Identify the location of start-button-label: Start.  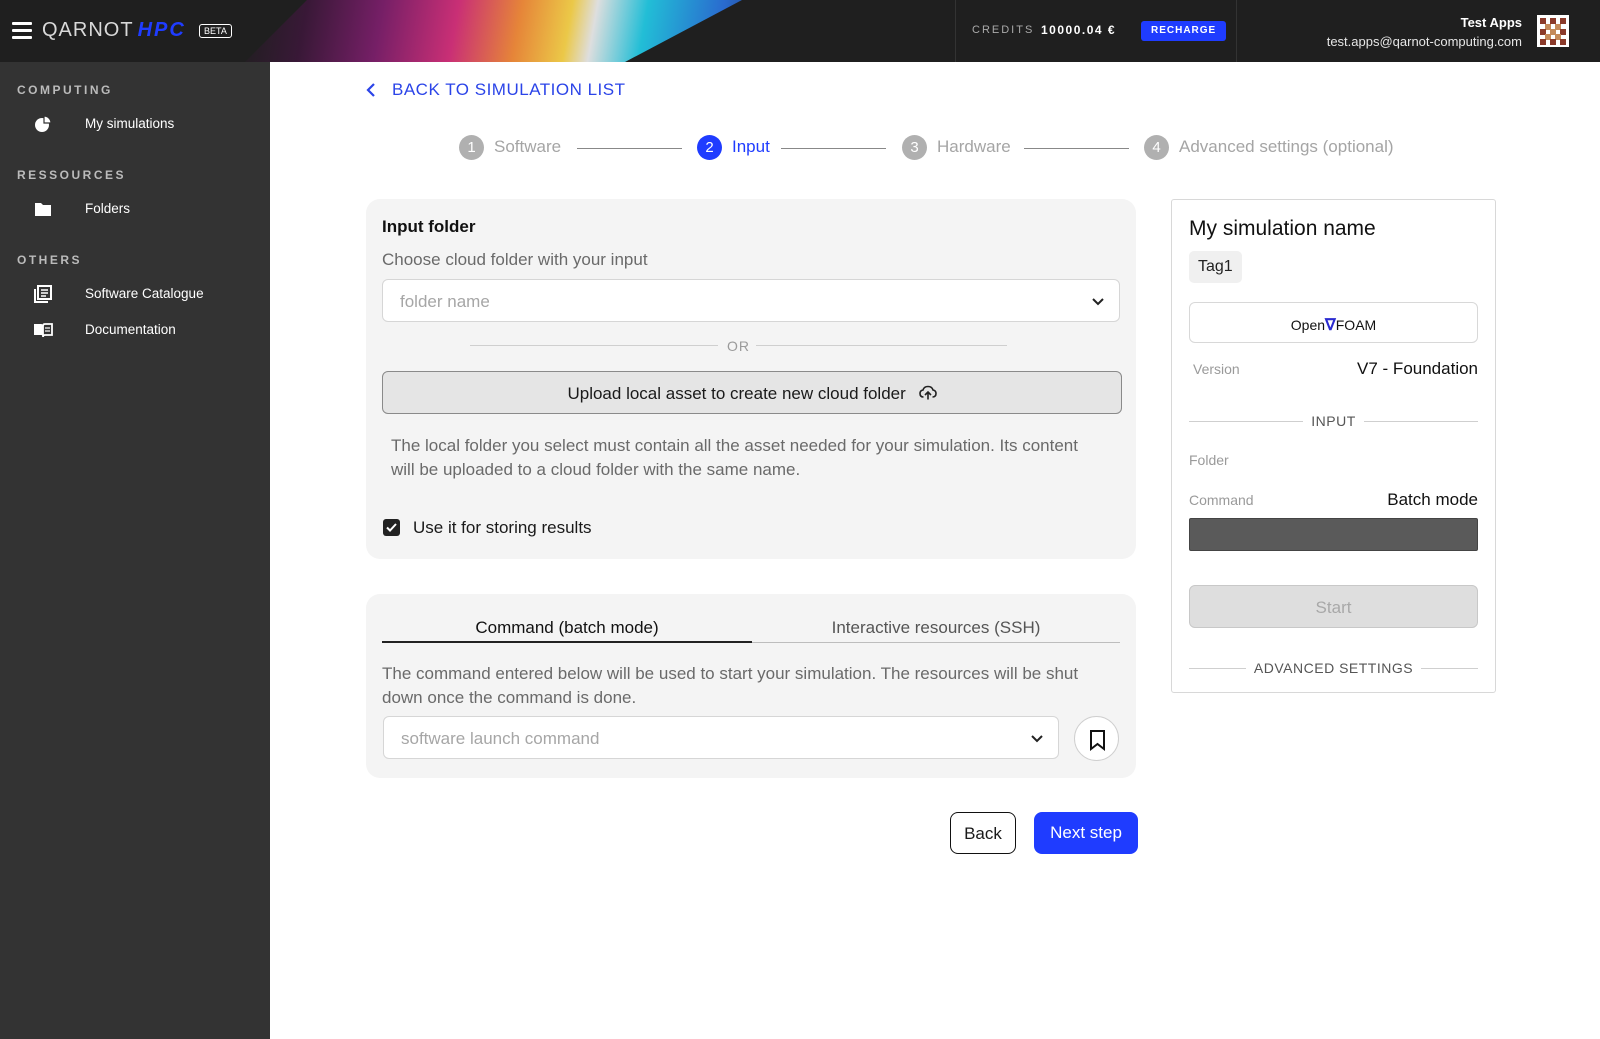
(1333, 607).